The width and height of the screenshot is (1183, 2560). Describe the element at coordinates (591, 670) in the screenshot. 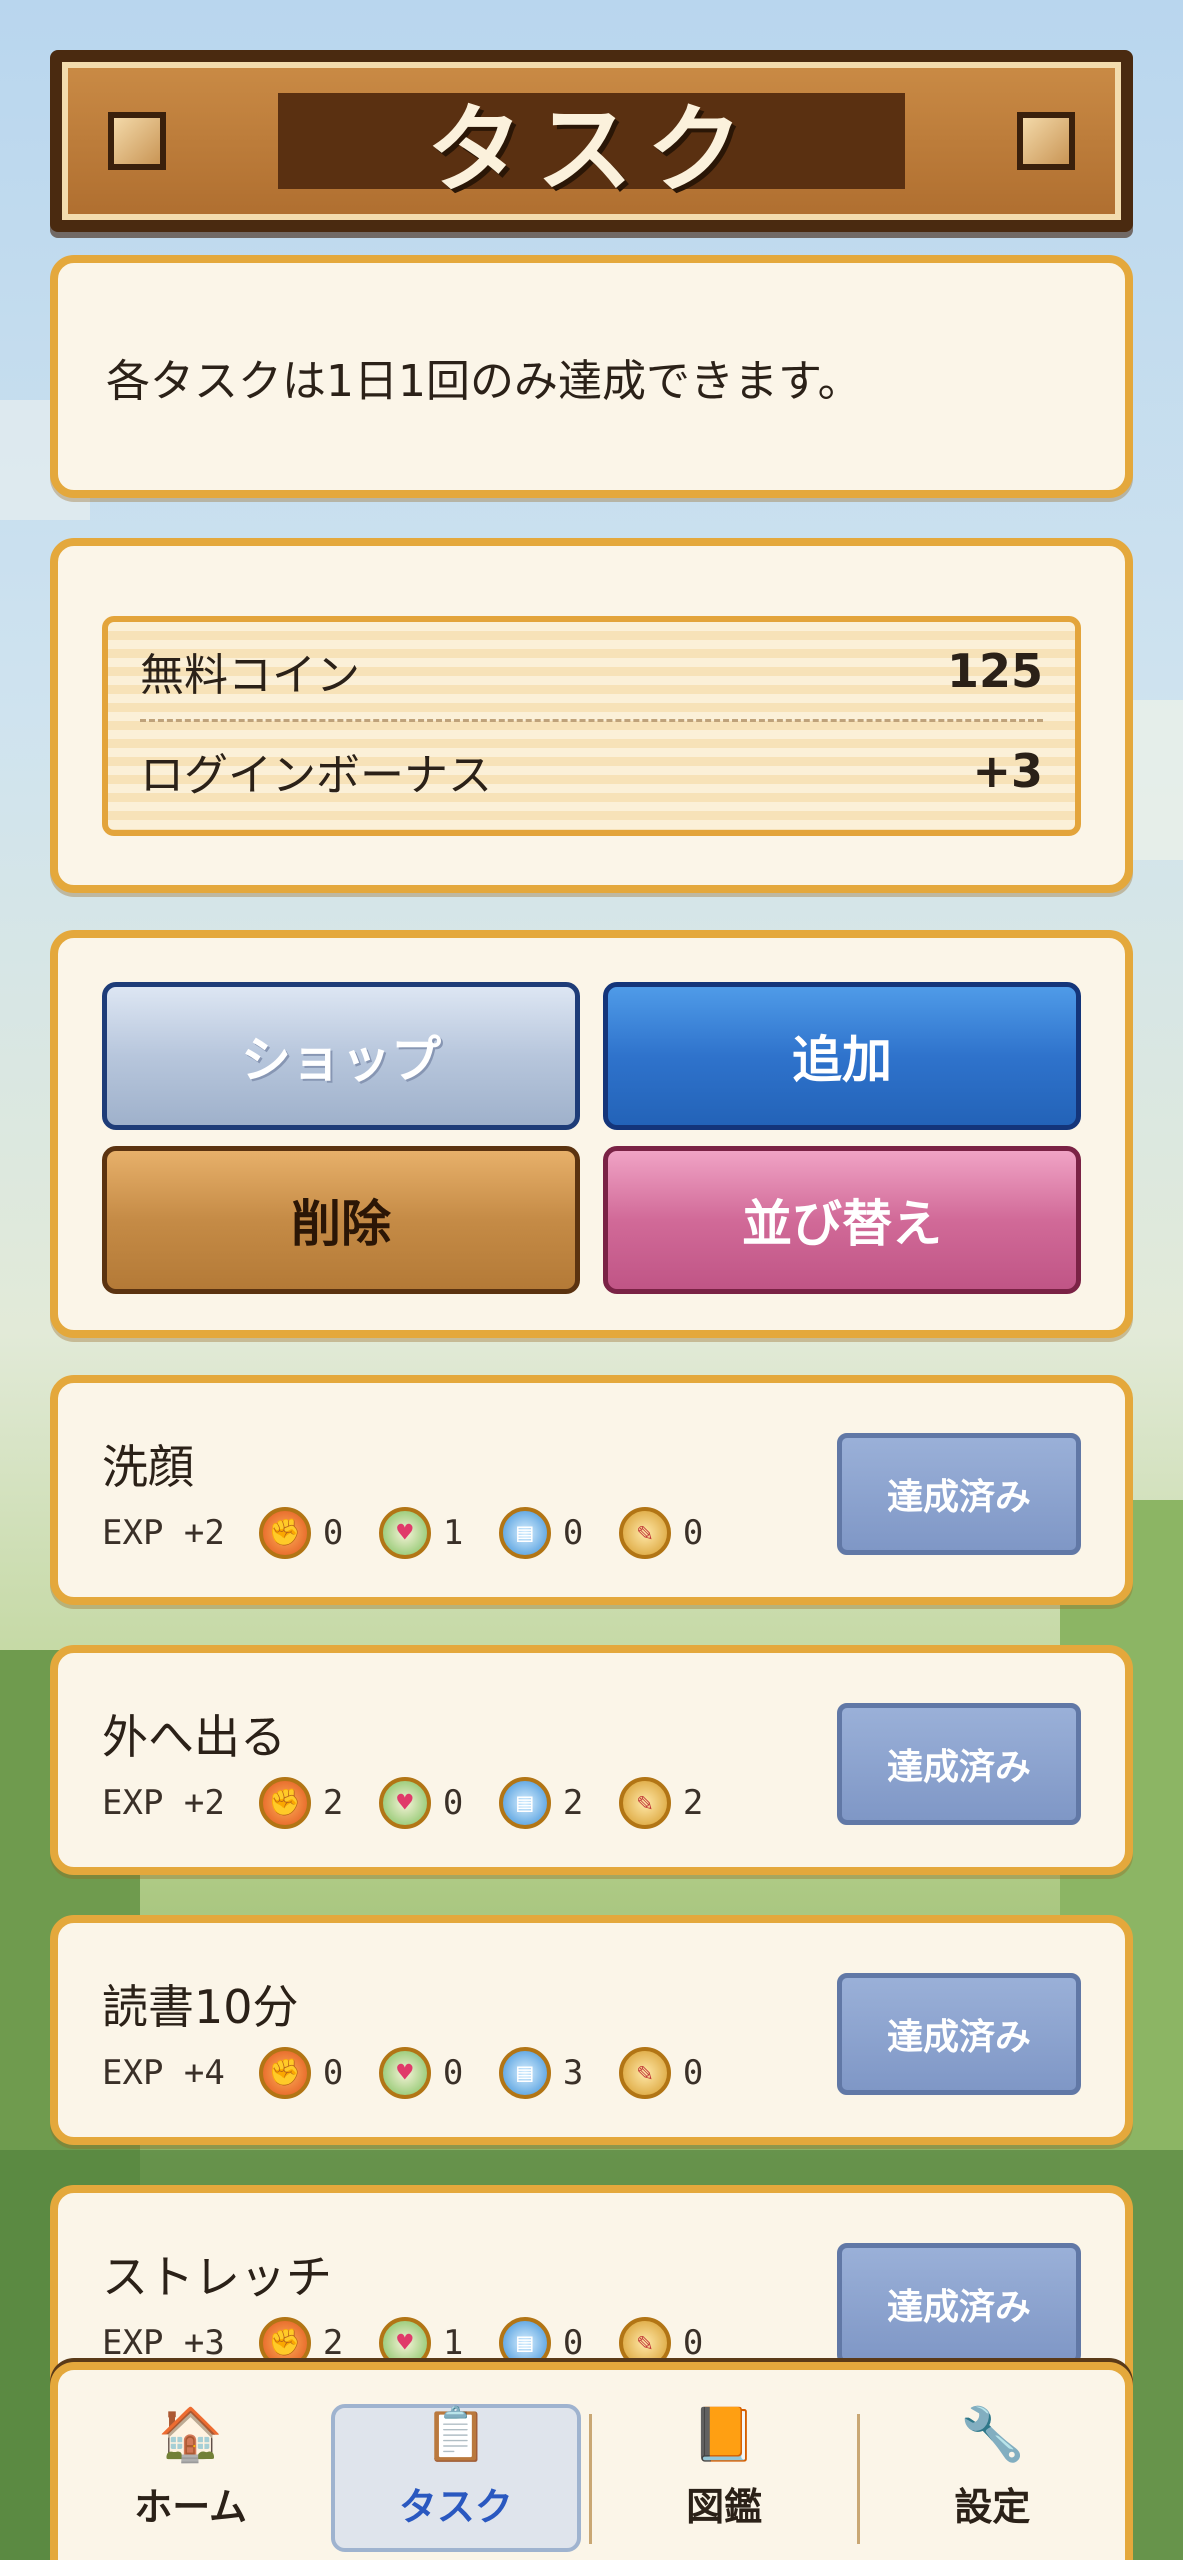

I see `free-coin-row: 無料コイン 125` at that location.